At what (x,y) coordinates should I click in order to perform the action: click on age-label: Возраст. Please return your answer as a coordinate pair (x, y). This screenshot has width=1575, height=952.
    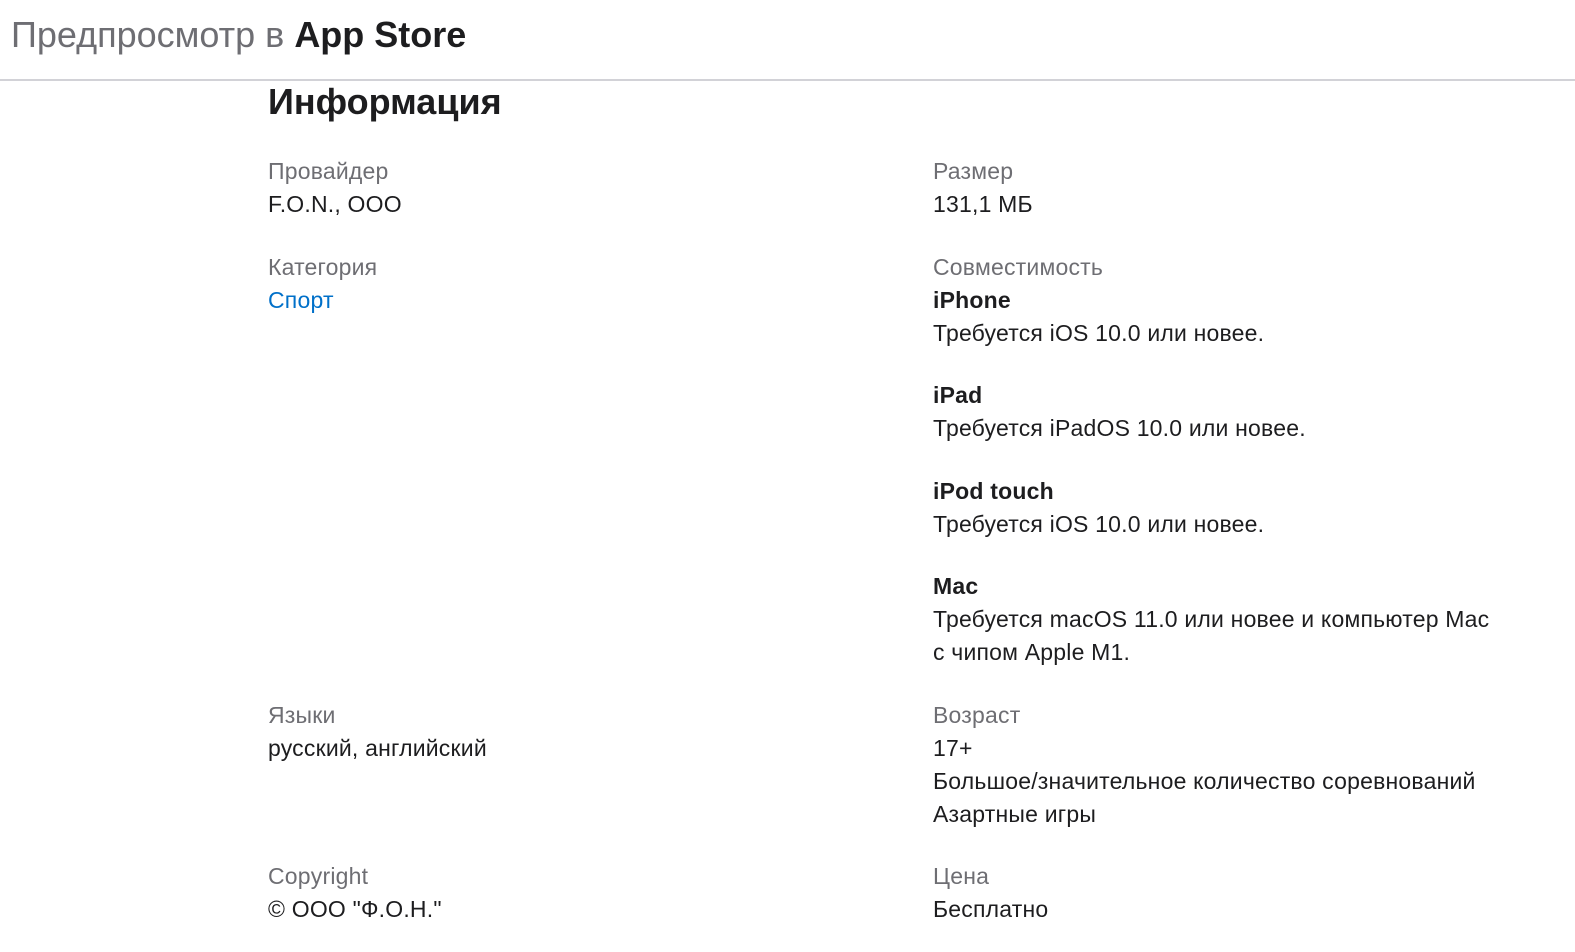
    Looking at the image, I should click on (977, 715).